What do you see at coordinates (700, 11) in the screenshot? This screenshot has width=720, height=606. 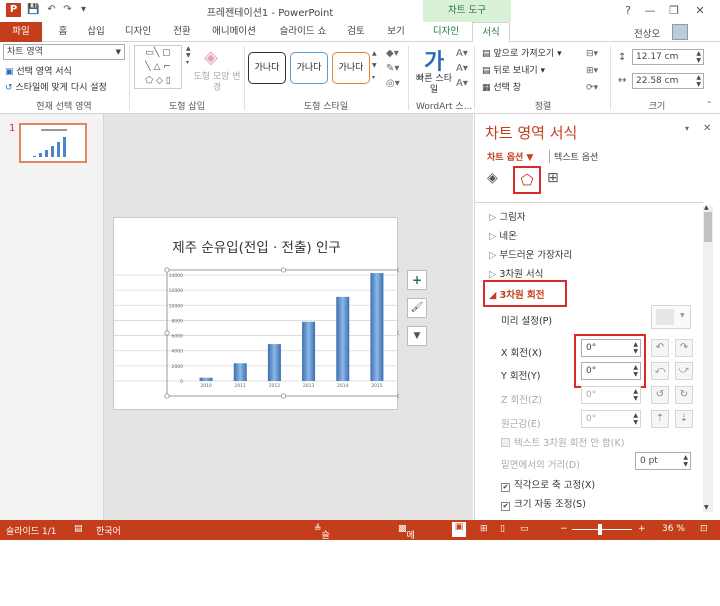 I see `close-button: ✕` at bounding box center [700, 11].